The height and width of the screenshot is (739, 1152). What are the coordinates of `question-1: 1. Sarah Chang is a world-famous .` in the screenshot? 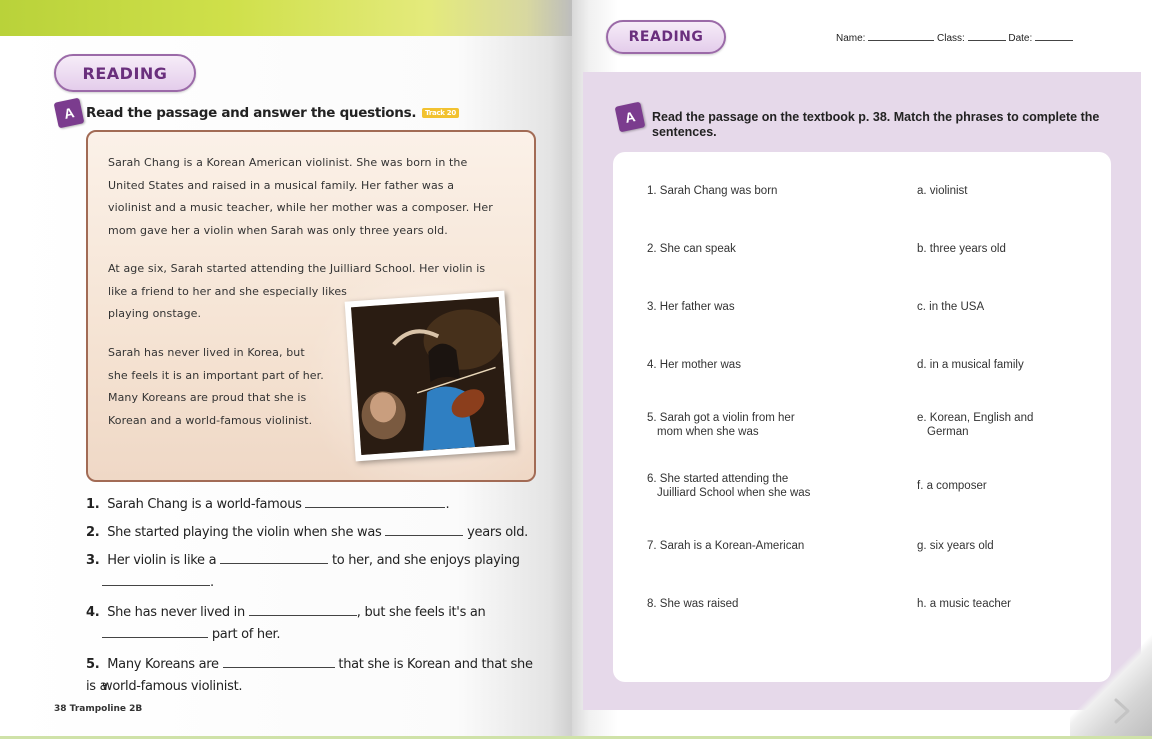 It's located at (268, 505).